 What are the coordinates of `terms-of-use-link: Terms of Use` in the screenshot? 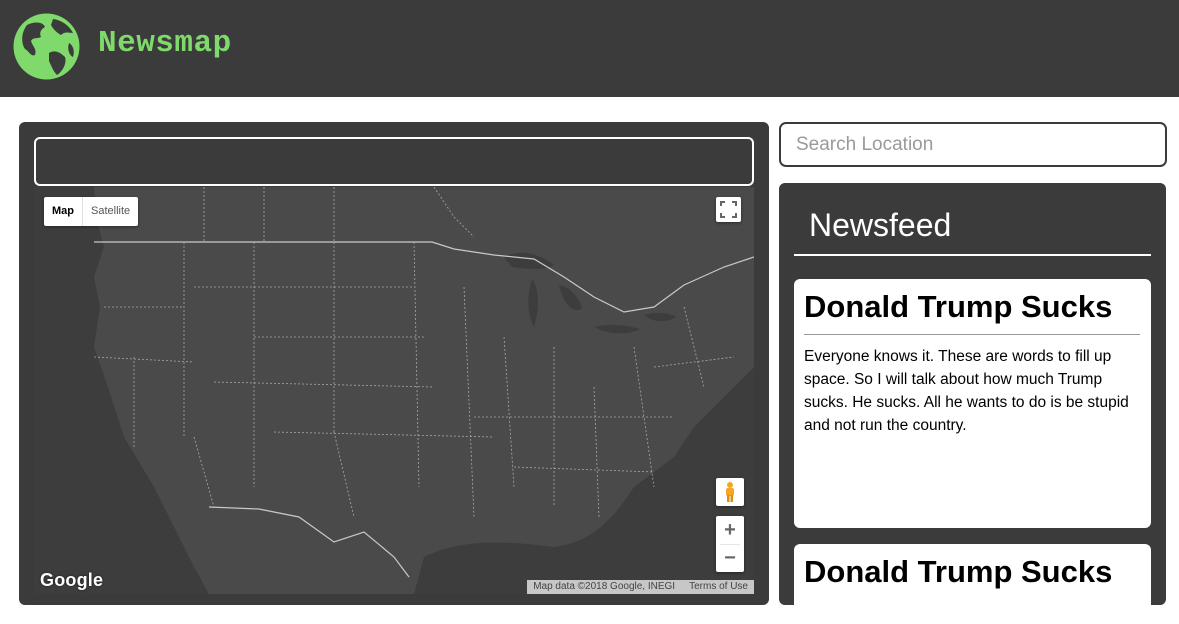 It's located at (718, 587).